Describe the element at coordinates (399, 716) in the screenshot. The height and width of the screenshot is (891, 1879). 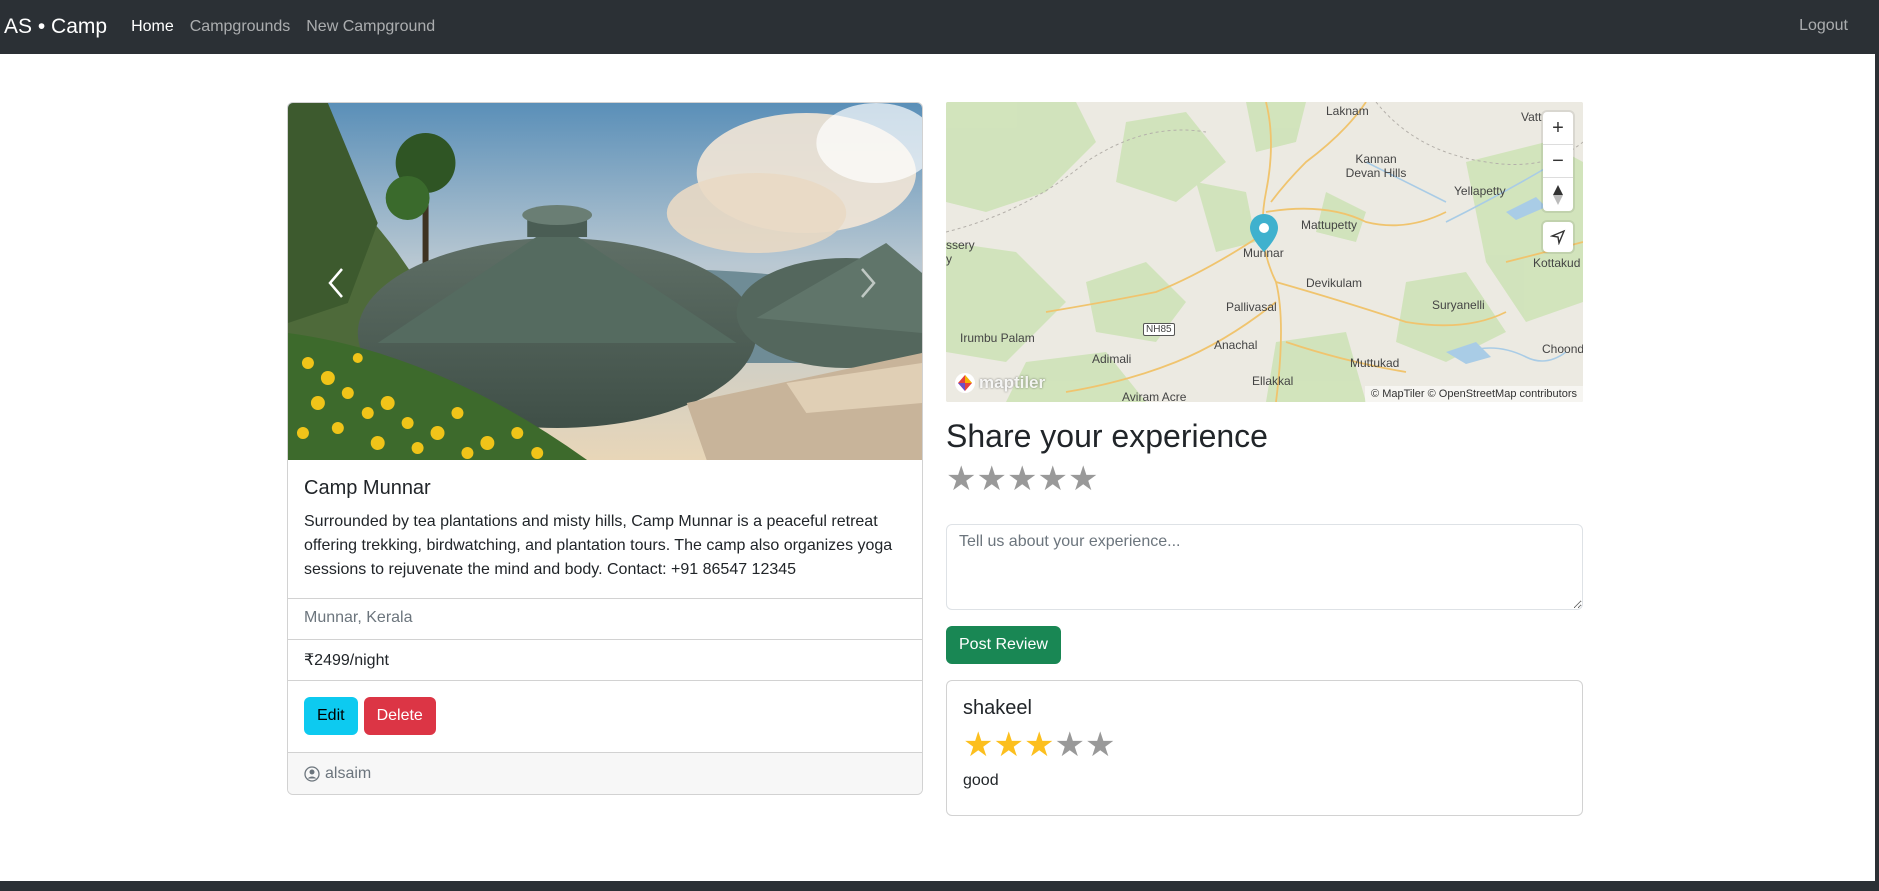
I see `delete-button: Delete` at that location.